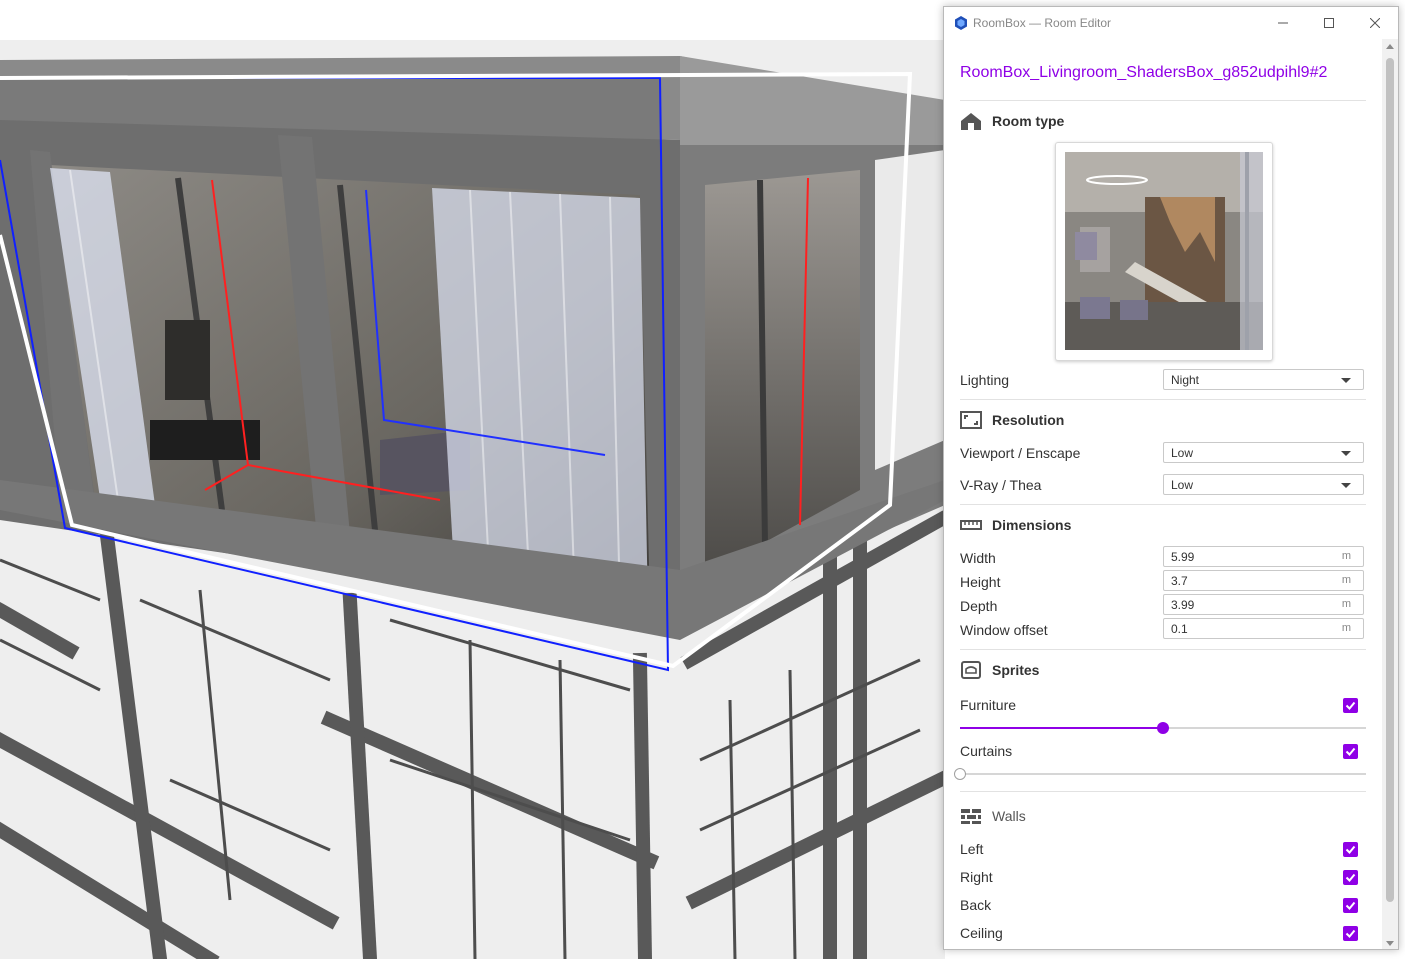  I want to click on furniture-checkbox, so click(1350, 705).